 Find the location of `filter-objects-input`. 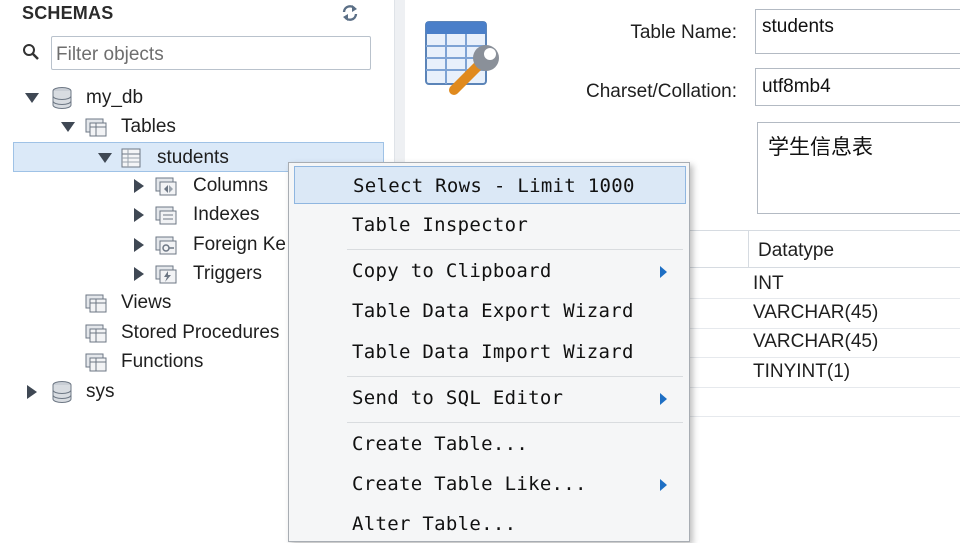

filter-objects-input is located at coordinates (211, 53).